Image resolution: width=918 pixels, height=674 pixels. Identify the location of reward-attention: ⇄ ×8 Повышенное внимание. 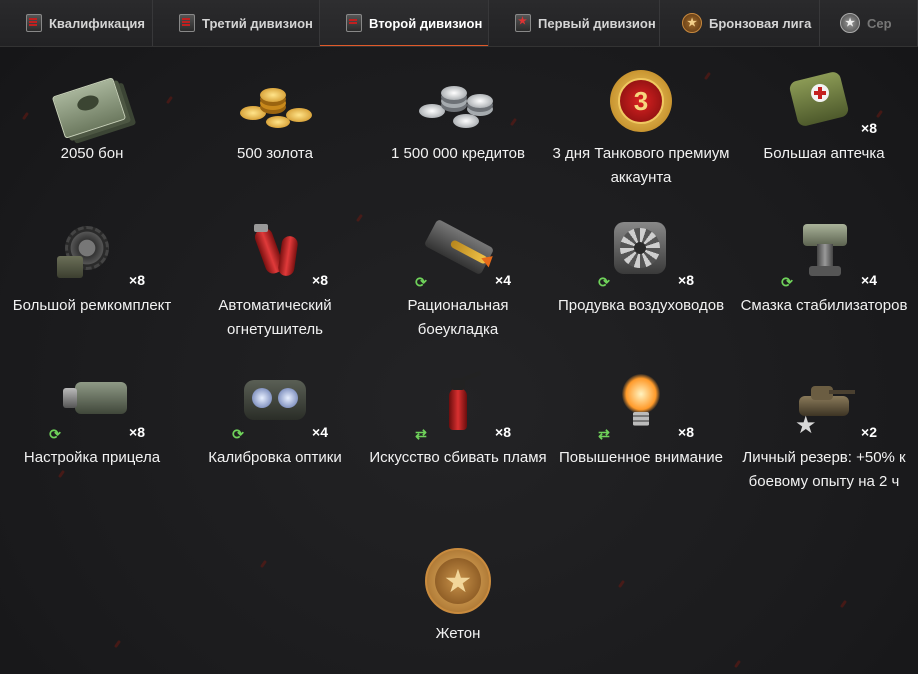
(641, 420).